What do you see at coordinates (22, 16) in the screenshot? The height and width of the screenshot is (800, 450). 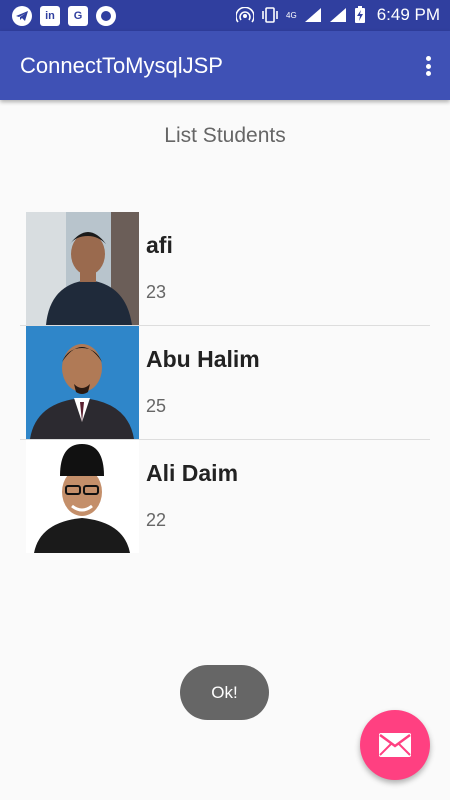 I see `telegram-icon` at bounding box center [22, 16].